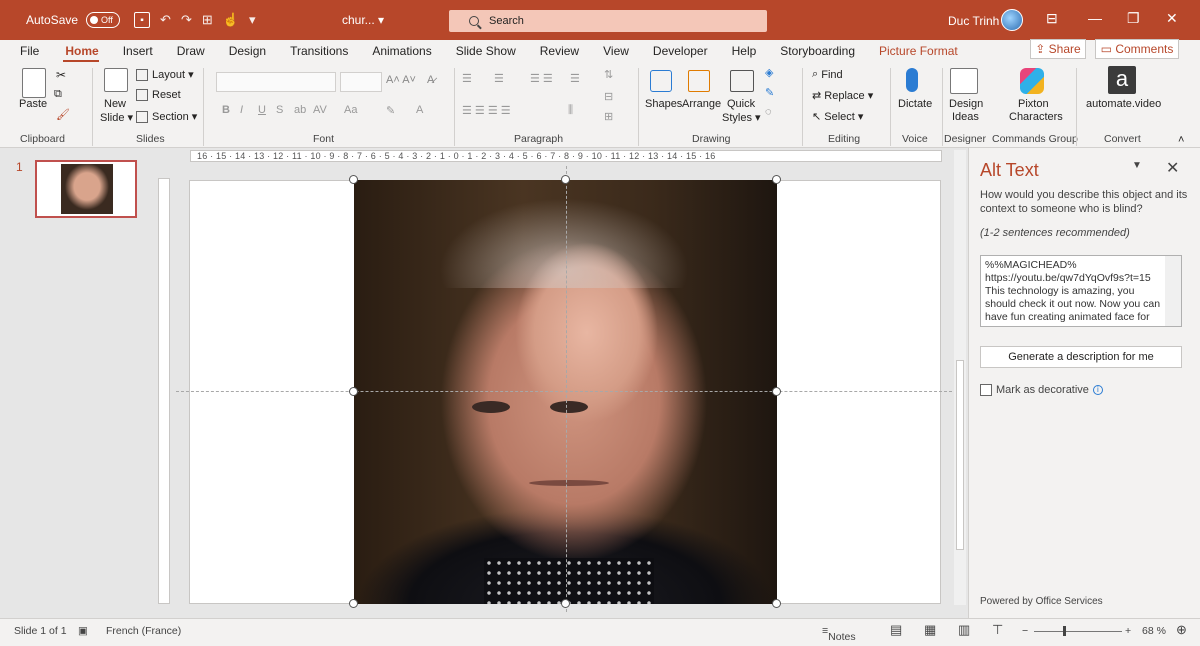  I want to click on slideshow-view-icon: ⊤, so click(997, 630).